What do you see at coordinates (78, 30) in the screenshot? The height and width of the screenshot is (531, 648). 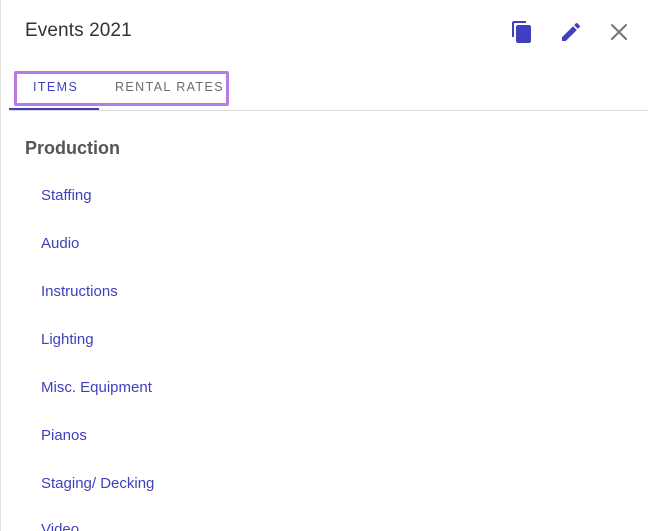 I see `panel-title: Events 2021` at bounding box center [78, 30].